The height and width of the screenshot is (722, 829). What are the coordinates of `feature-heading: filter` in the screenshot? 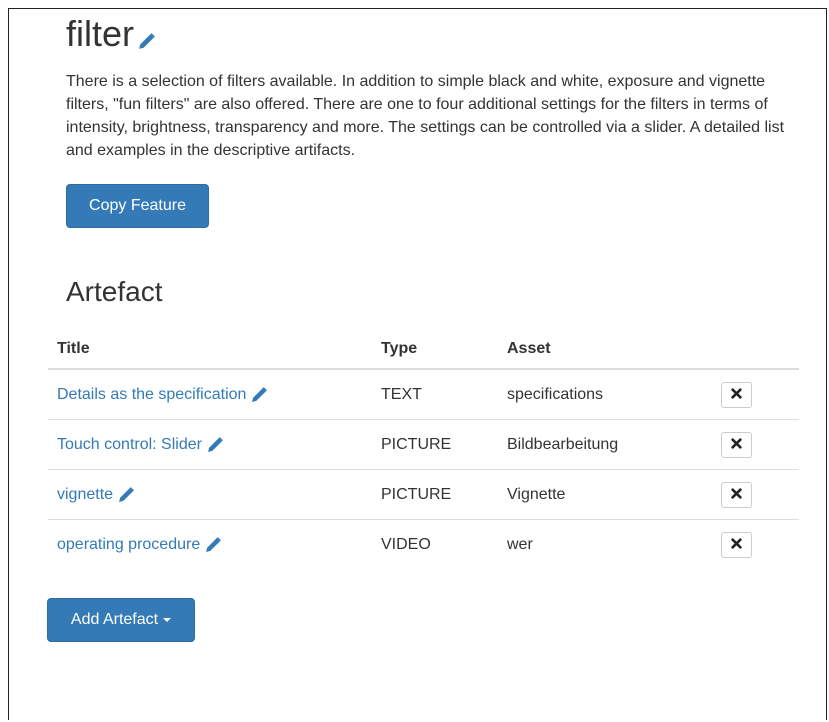 It's located at (111, 34).